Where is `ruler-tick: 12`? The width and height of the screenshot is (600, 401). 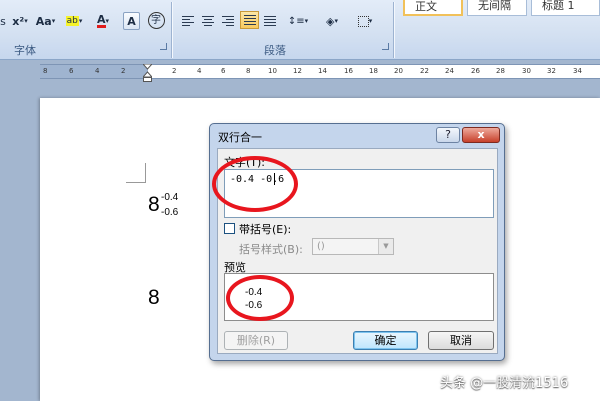 ruler-tick: 12 is located at coordinates (297, 71).